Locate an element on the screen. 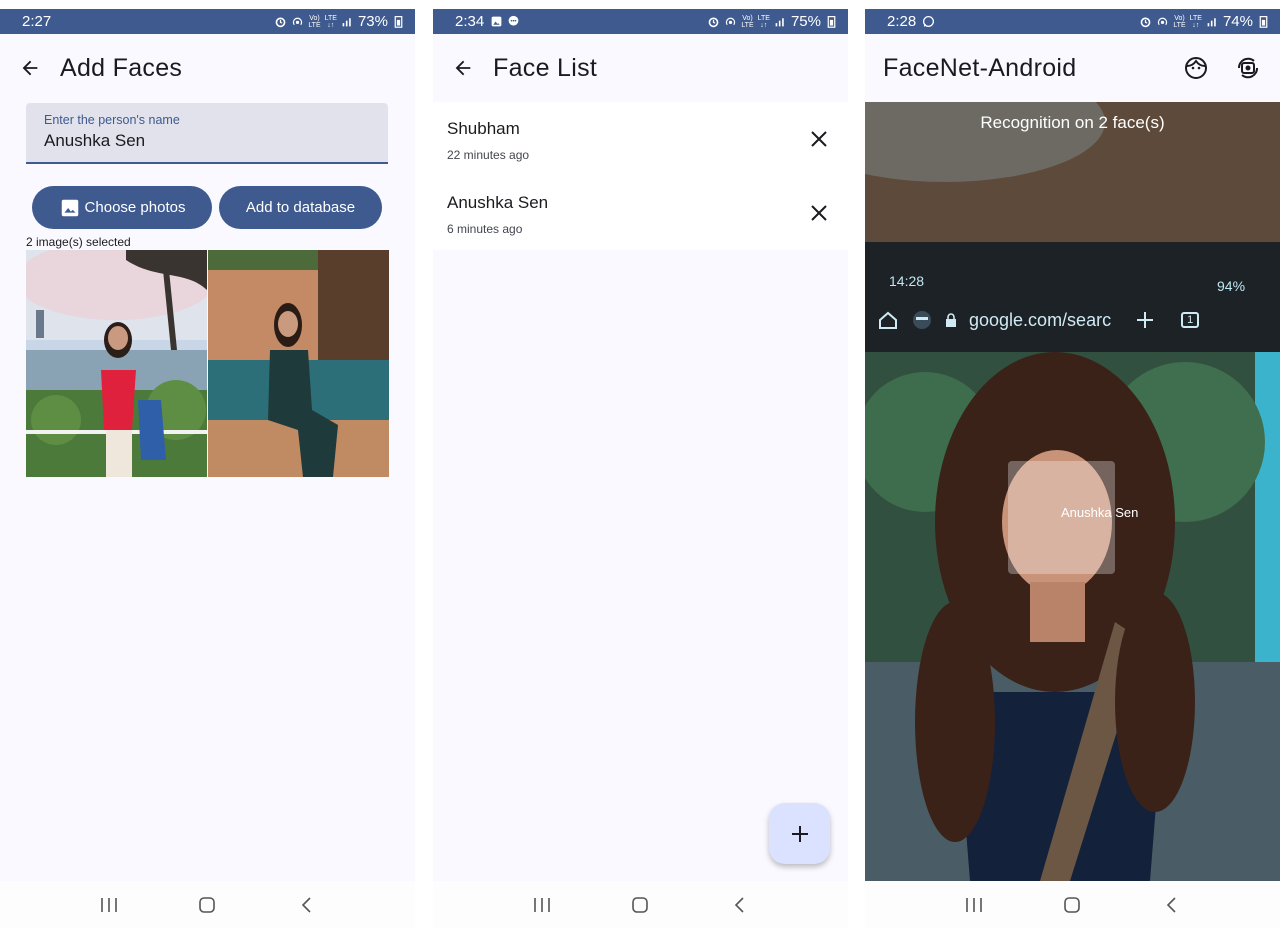 The width and height of the screenshot is (1280, 928). add-face-fab is located at coordinates (799, 833).